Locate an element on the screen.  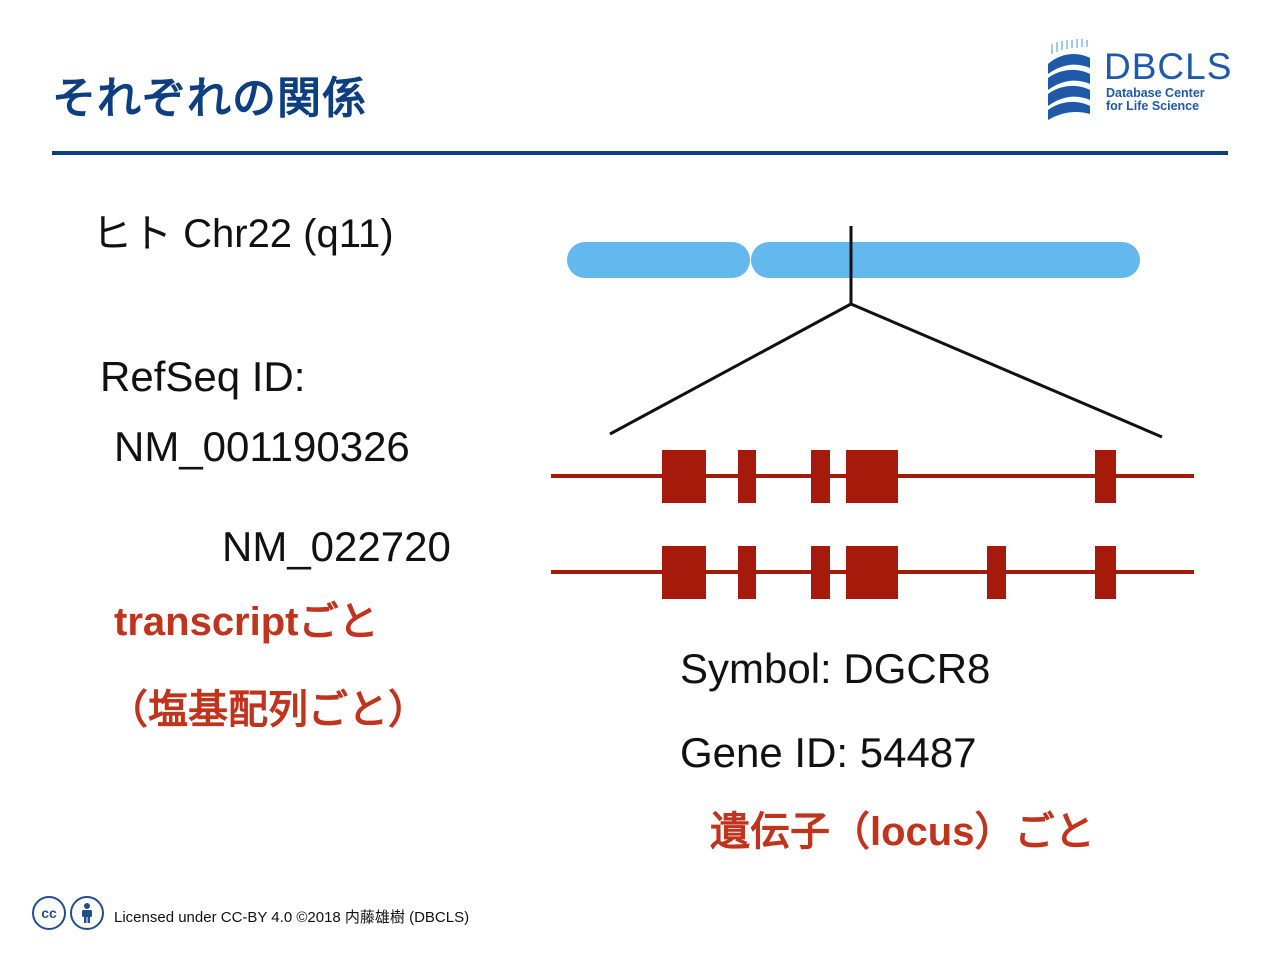
zoom-line-left is located at coordinates (730, 369).